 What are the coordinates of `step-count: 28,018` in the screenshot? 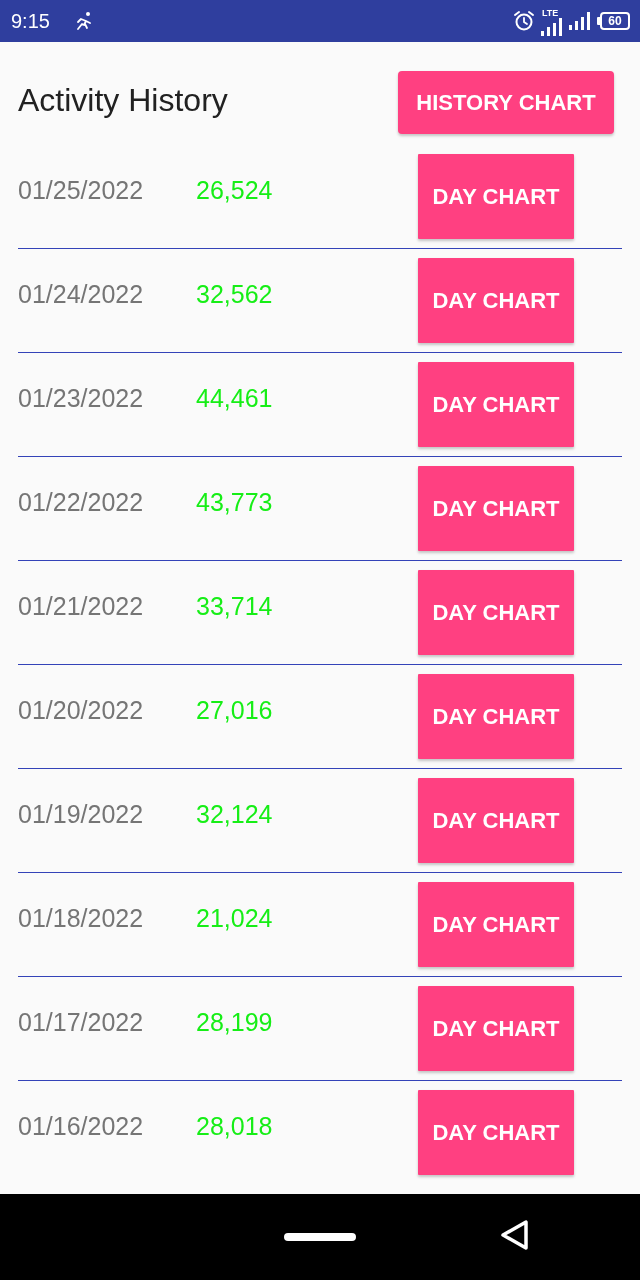 It's located at (234, 1126).